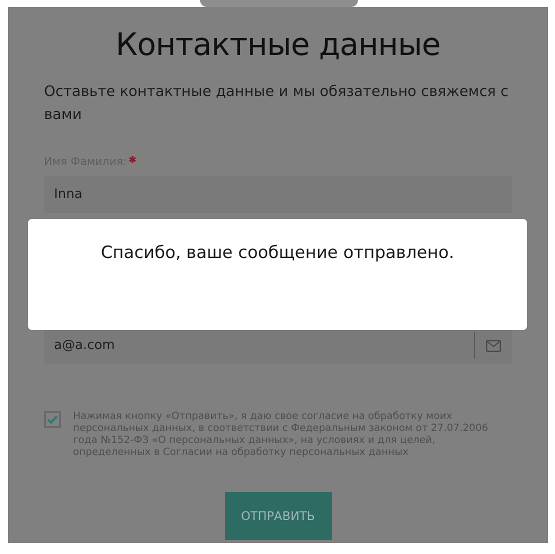  I want to click on submit-button: ОТПРАВИТЬ, so click(278, 516).